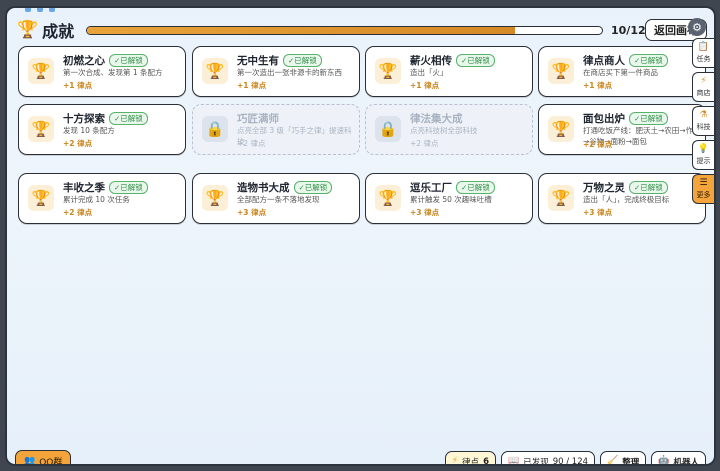 This screenshot has height=471, width=720. What do you see at coordinates (703, 87) in the screenshot?
I see `sidebar-item-1: ⚡ 商店` at bounding box center [703, 87].